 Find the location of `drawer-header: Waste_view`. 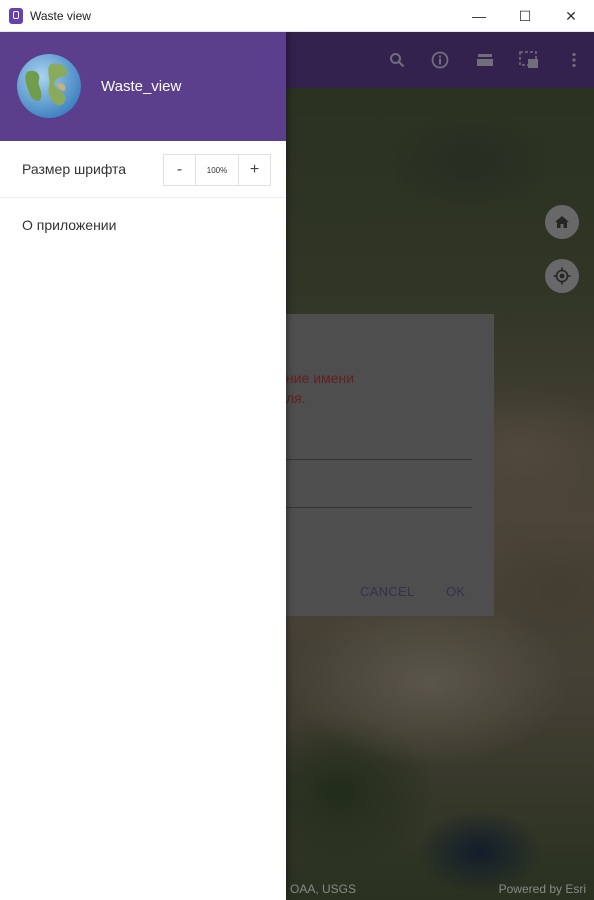

drawer-header: Waste_view is located at coordinates (143, 86).